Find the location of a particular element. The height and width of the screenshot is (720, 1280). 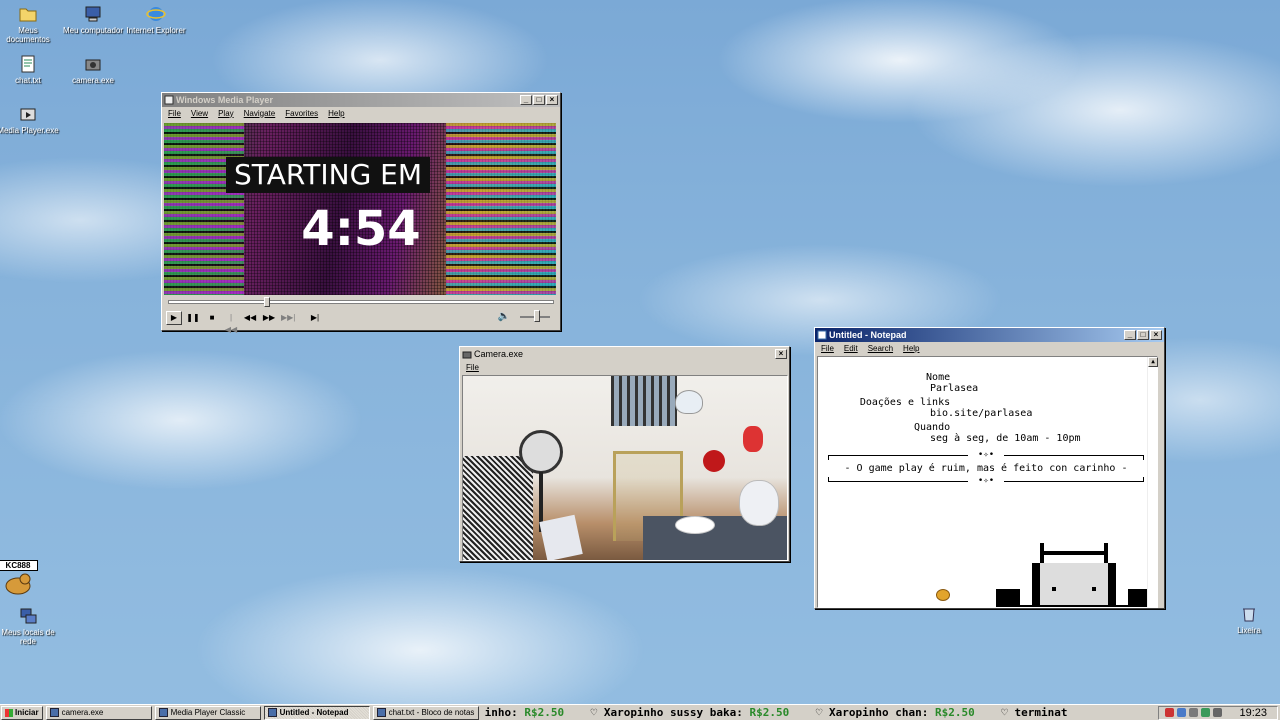

menu-view: View is located at coordinates (199, 113).